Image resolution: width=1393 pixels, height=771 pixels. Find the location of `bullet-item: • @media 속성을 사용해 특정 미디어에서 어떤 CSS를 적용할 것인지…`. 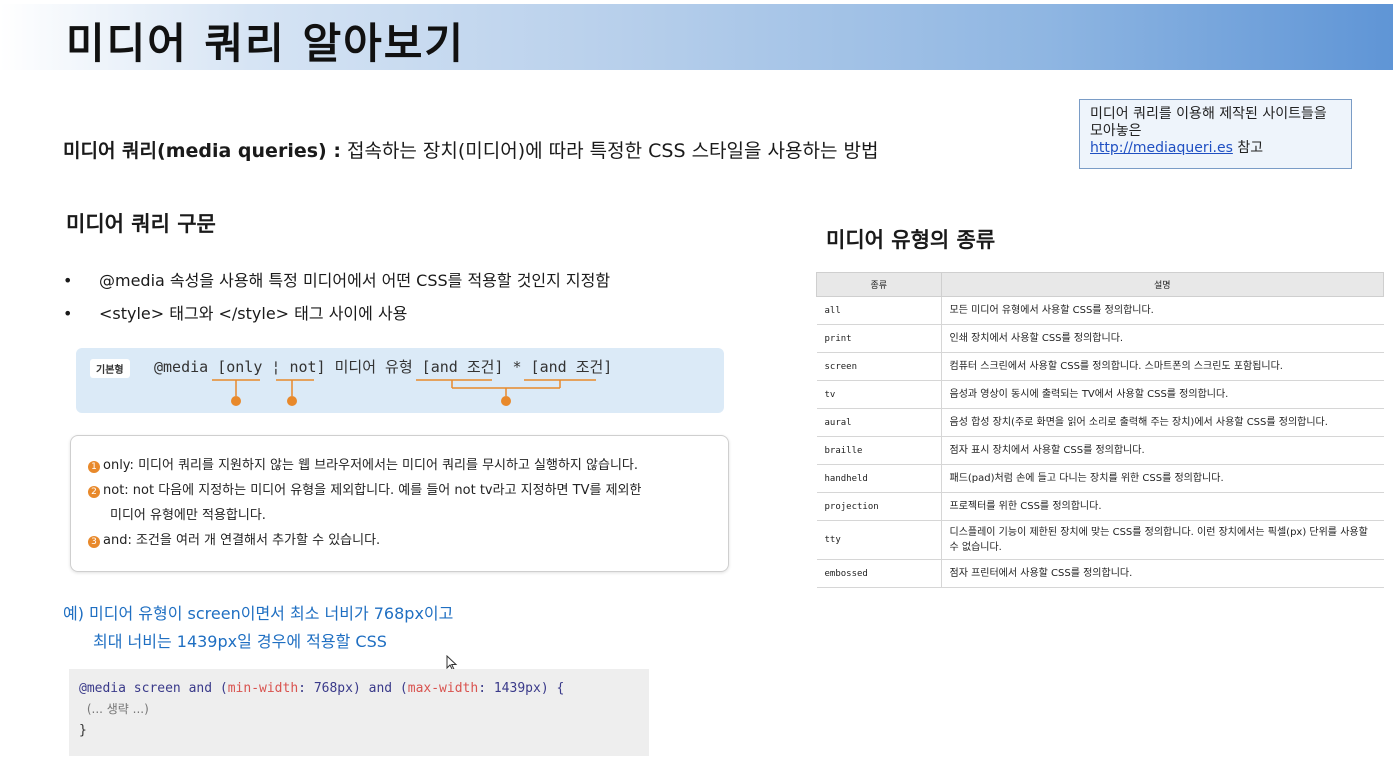

bullet-item: • @media 속성을 사용해 특정 미디어에서 어떤 CSS를 적용할 것인지… is located at coordinates (336, 284).